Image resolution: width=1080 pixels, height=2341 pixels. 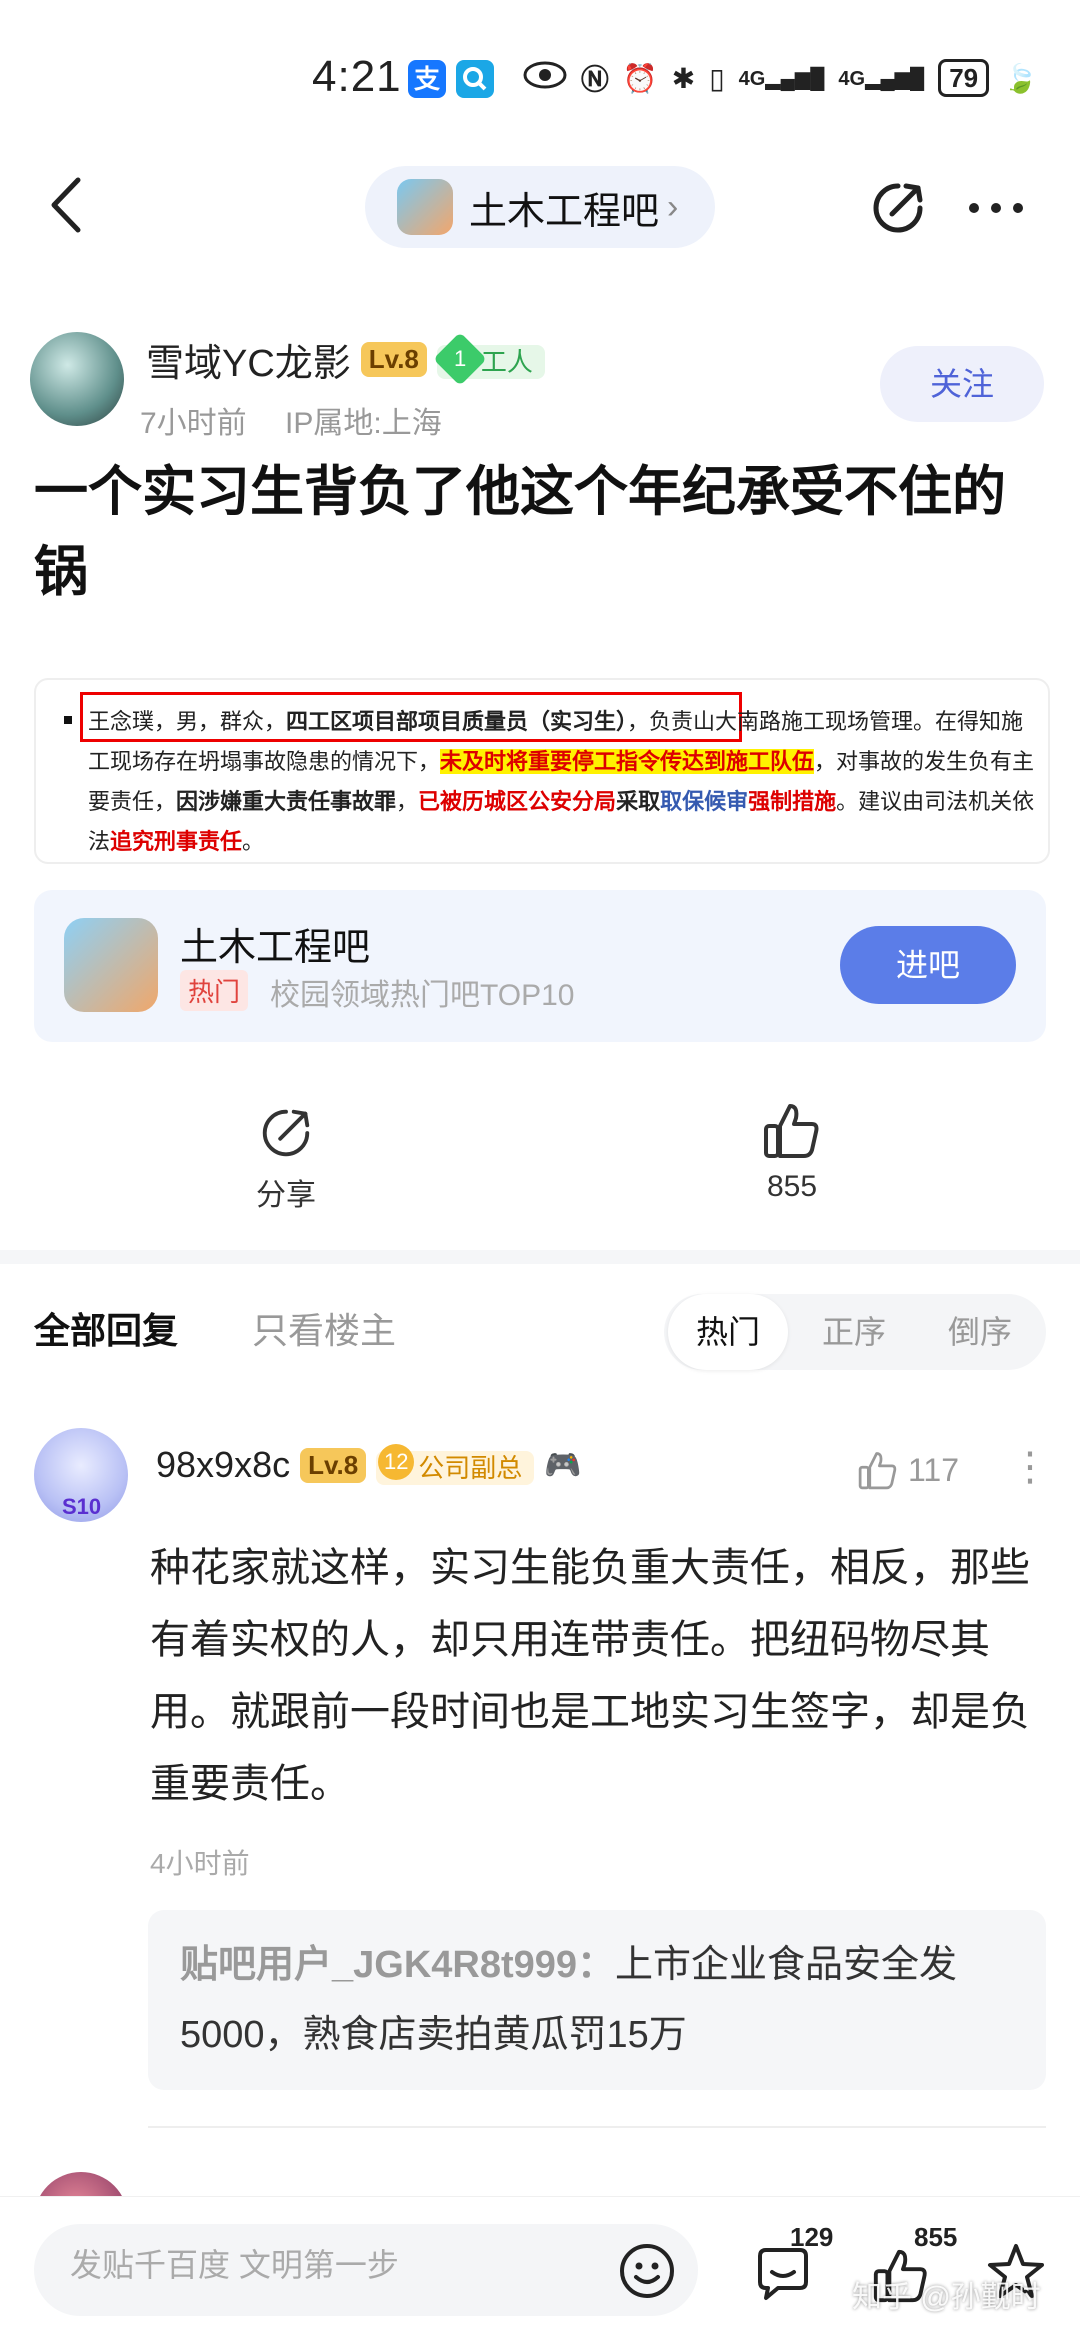 What do you see at coordinates (597, 2127) in the screenshot?
I see `comment-separator` at bounding box center [597, 2127].